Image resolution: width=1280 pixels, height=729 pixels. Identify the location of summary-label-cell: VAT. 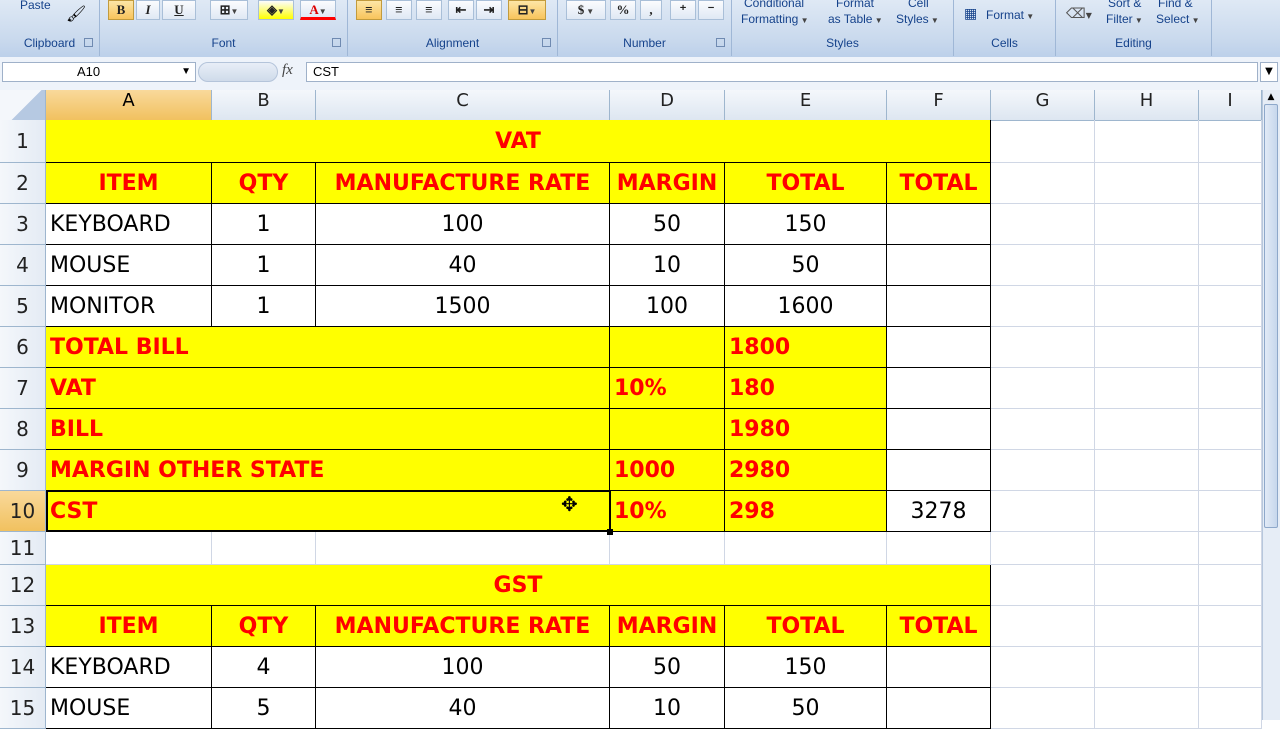
(328, 388).